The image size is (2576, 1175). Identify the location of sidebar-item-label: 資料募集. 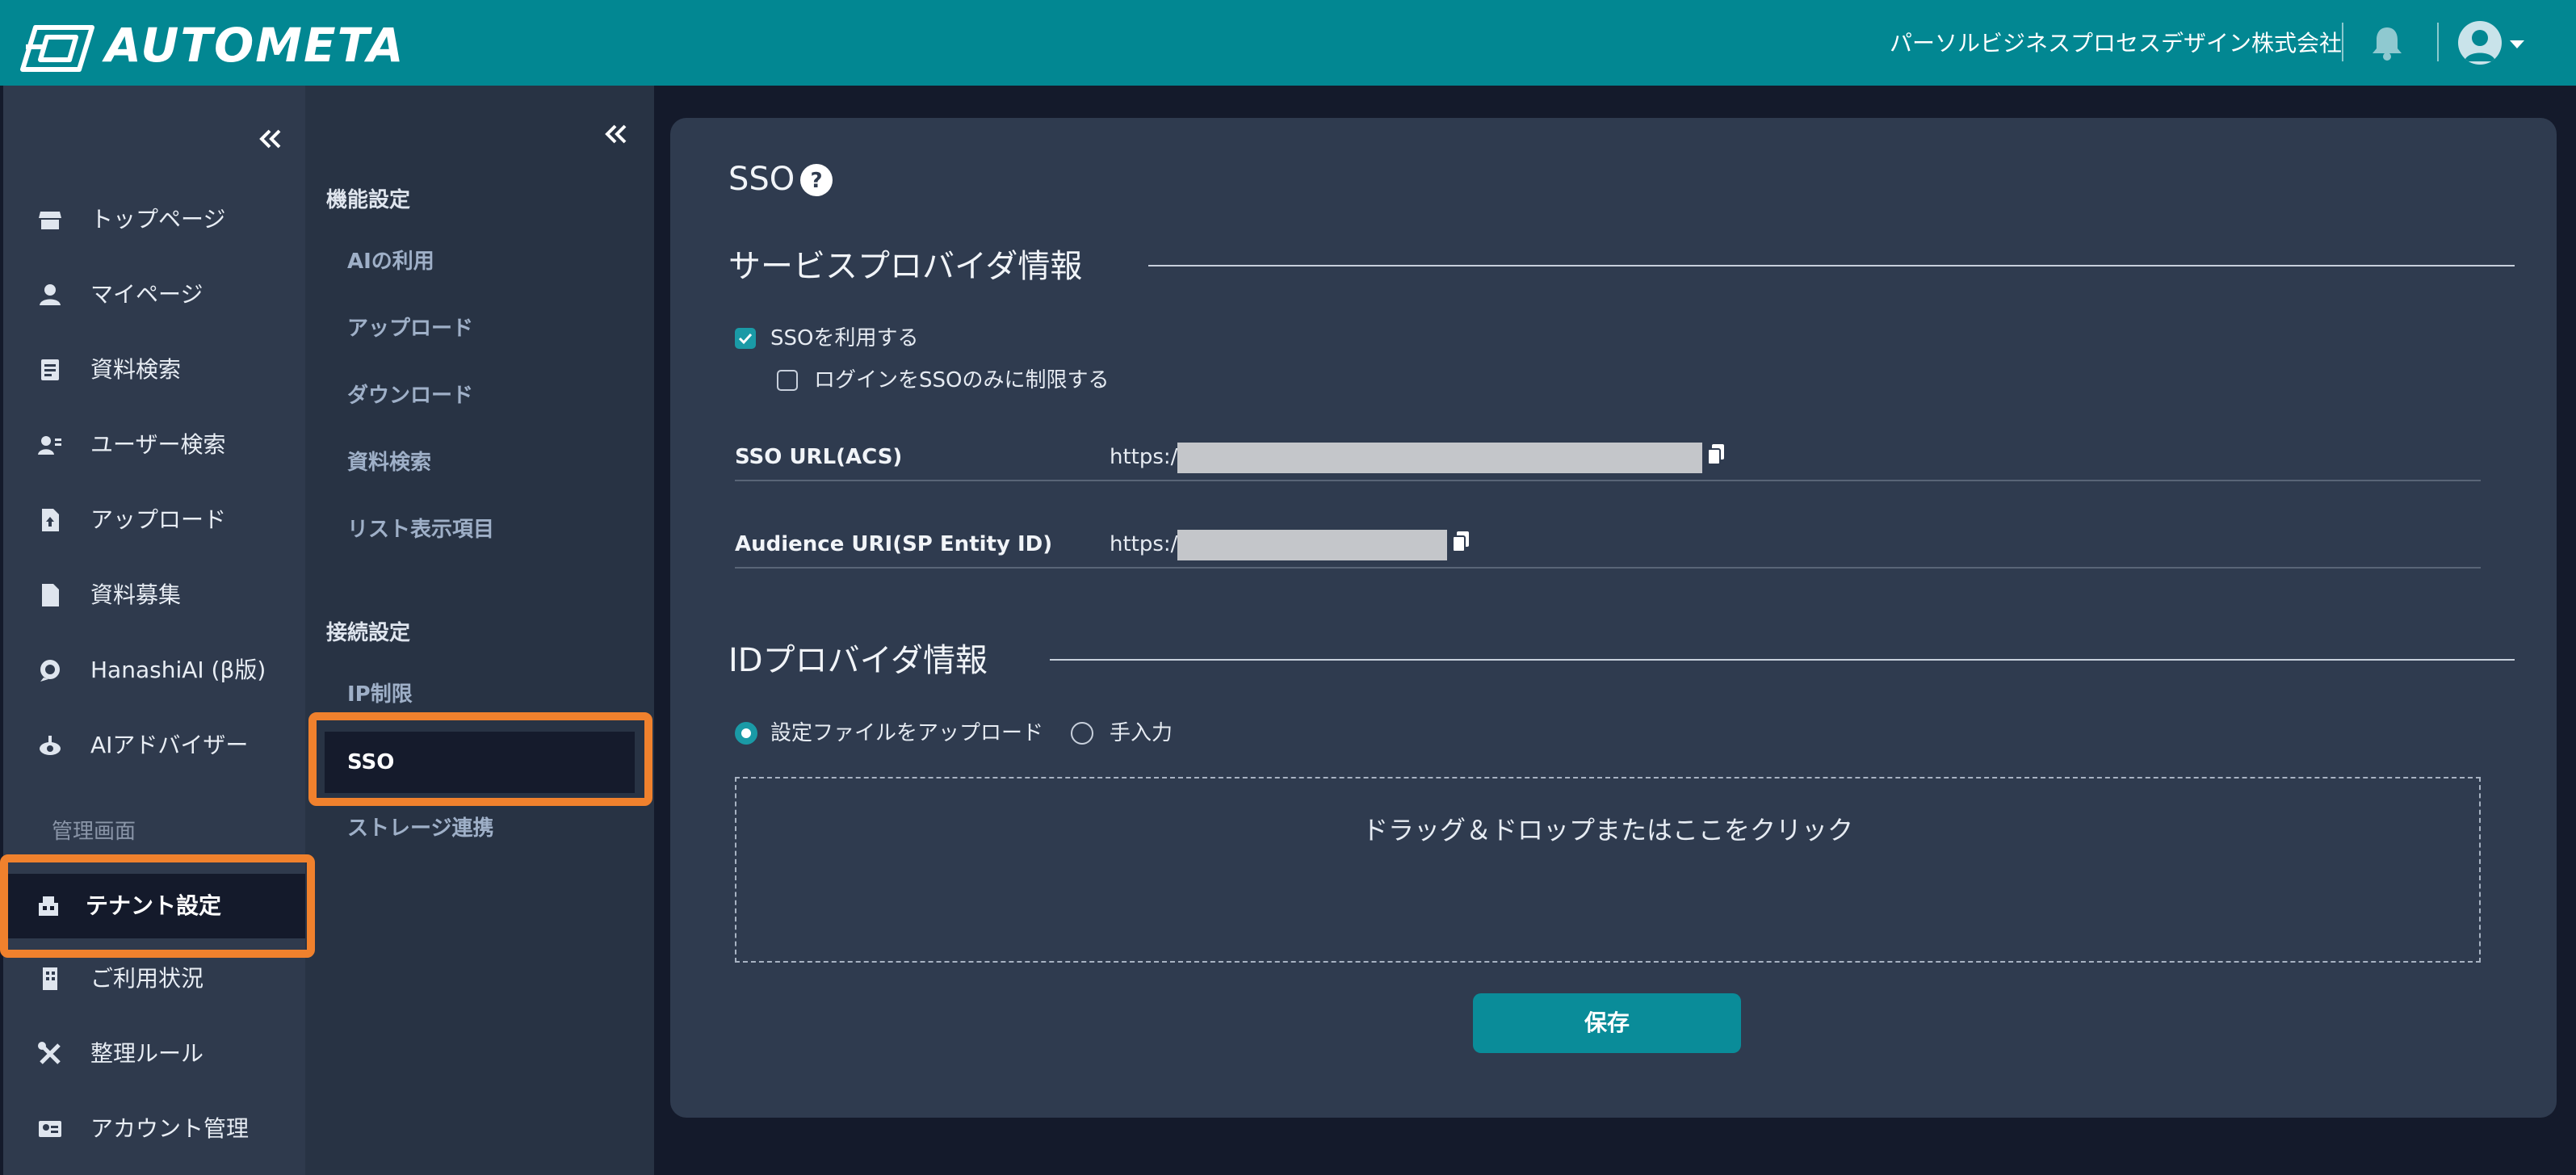
(136, 594).